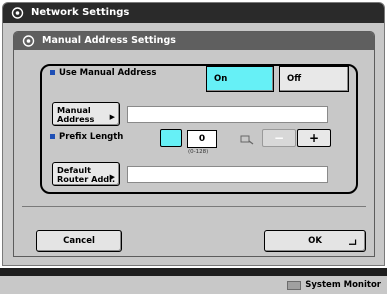 The image size is (387, 294). Describe the element at coordinates (194, 206) in the screenshot. I see `divider` at that location.